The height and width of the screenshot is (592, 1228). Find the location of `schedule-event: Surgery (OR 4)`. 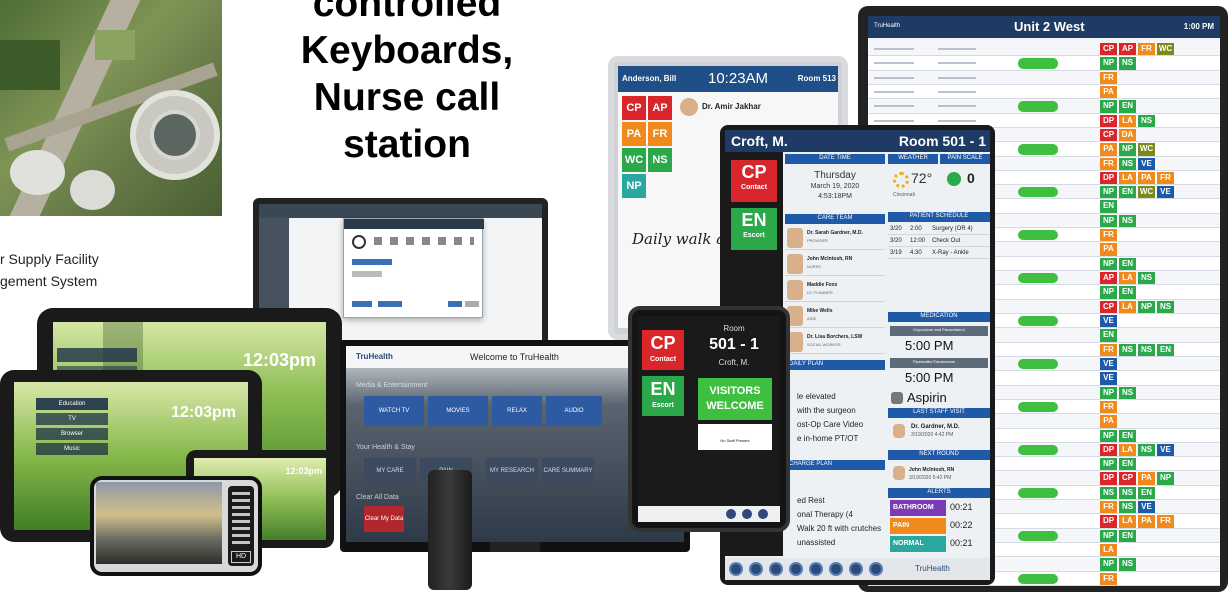

schedule-event: Surgery (OR 4) is located at coordinates (952, 229).